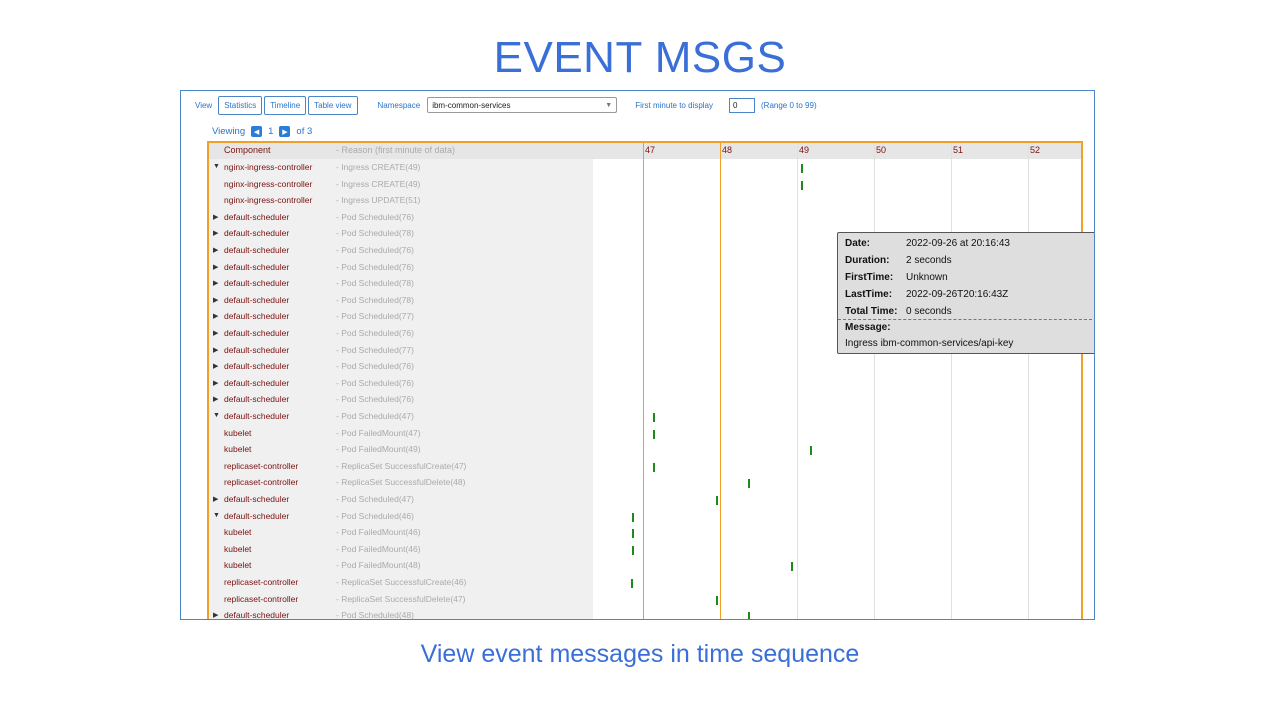  What do you see at coordinates (929, 343) in the screenshot?
I see `message-value: Ingress ibm-common-services/api-key` at bounding box center [929, 343].